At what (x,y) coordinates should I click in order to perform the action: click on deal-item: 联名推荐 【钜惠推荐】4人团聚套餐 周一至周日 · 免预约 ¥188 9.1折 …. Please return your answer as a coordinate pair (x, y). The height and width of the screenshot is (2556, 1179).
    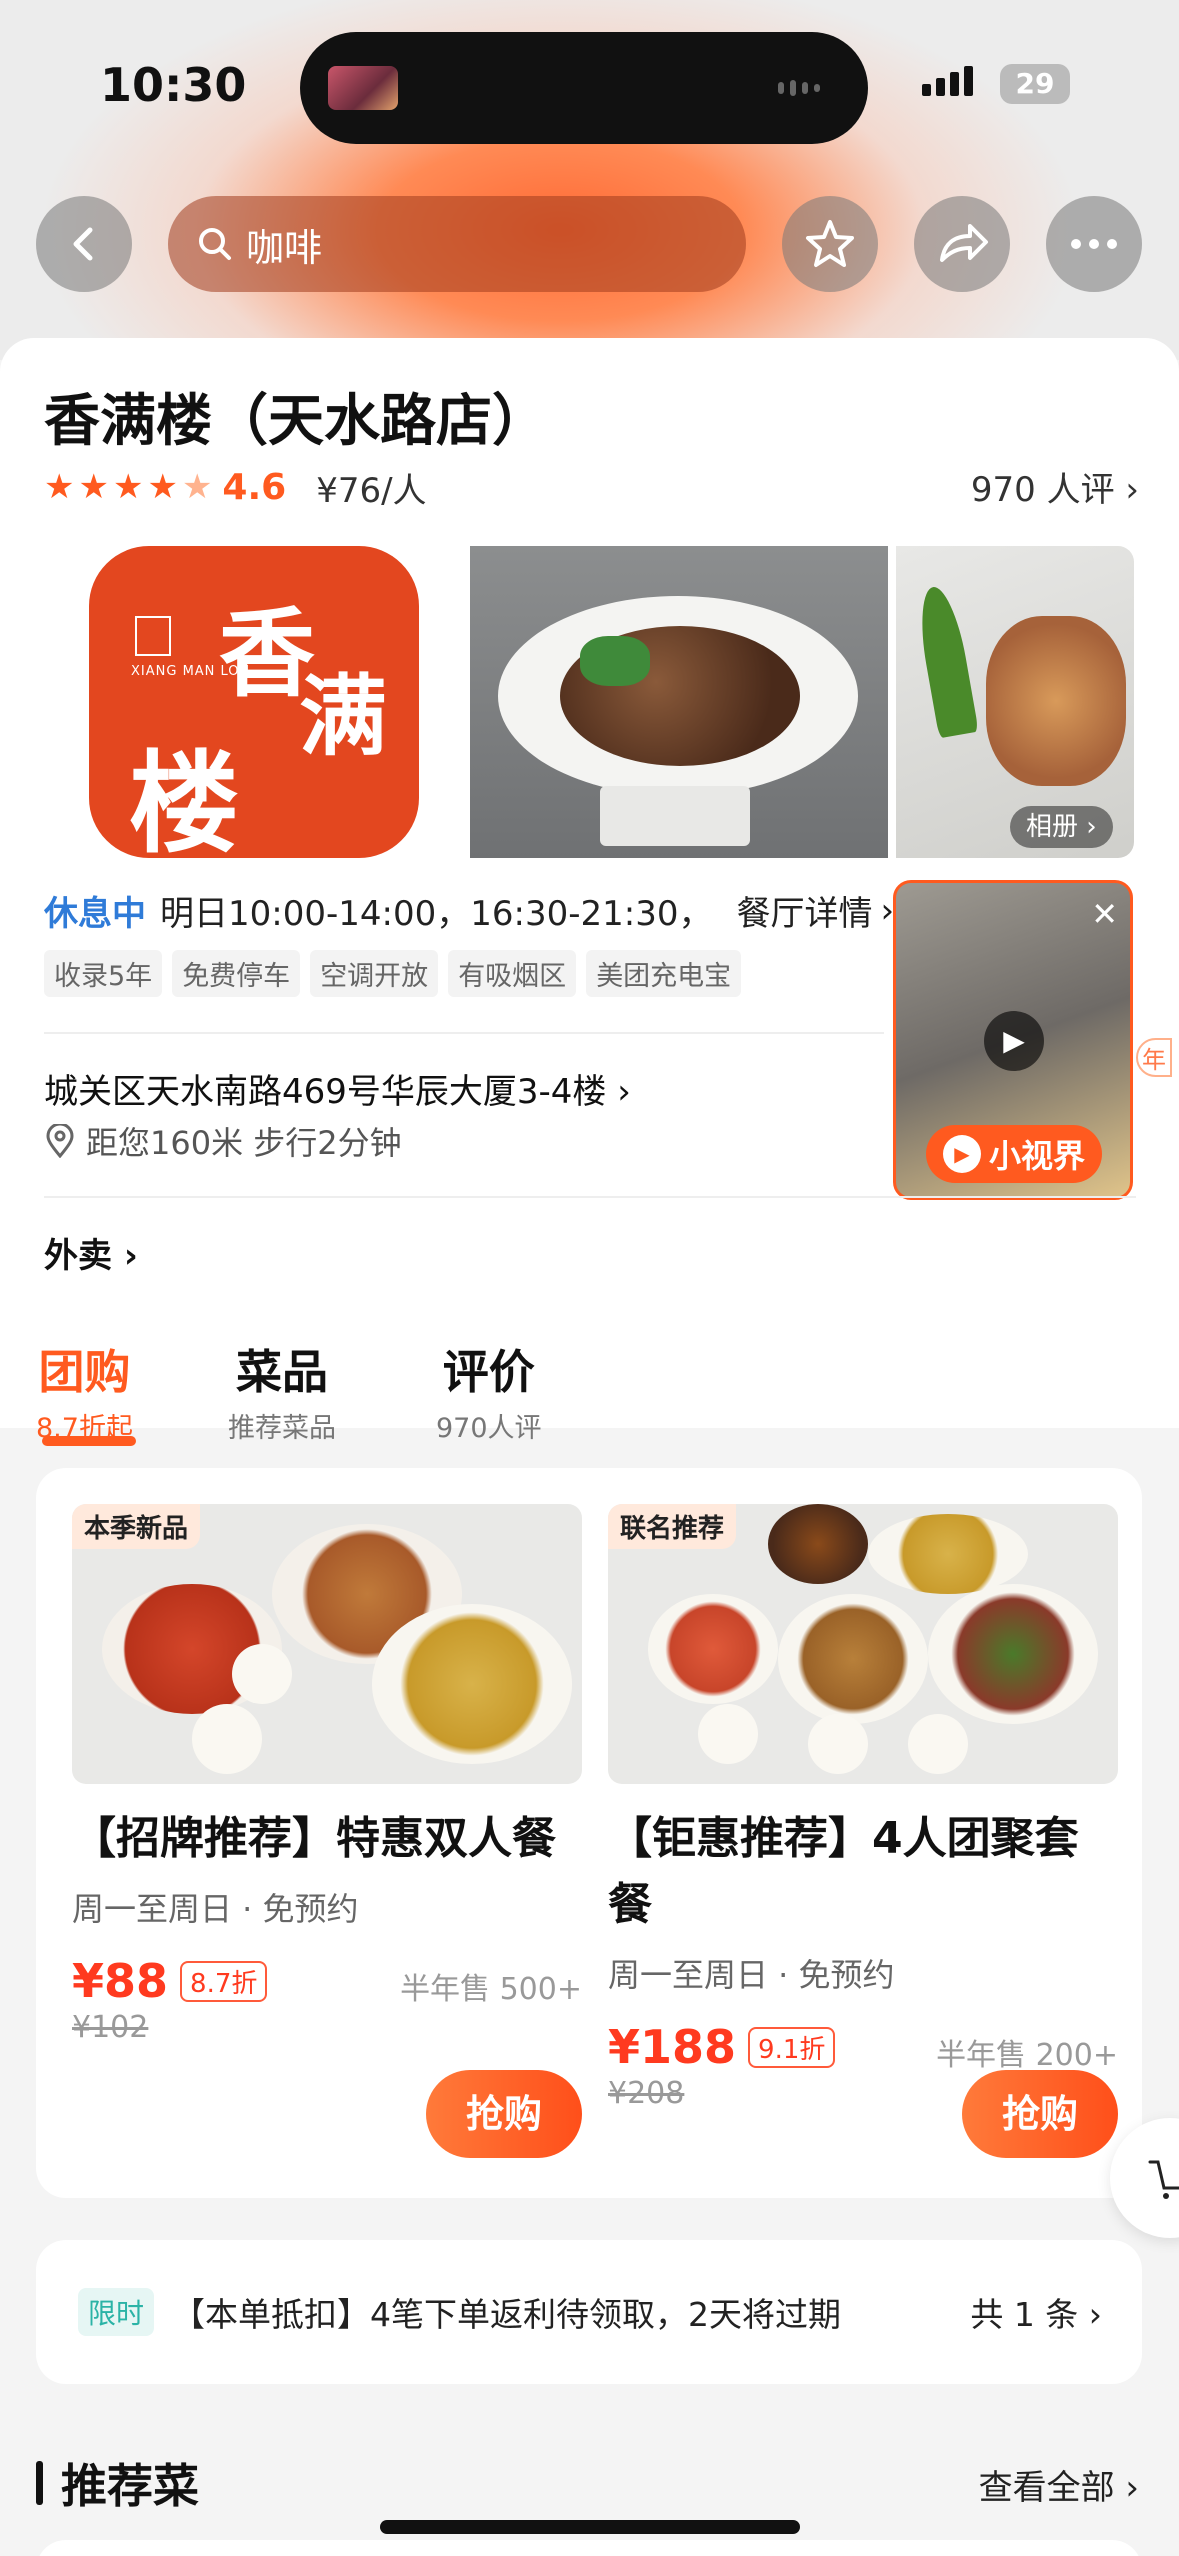
    Looking at the image, I should click on (863, 1831).